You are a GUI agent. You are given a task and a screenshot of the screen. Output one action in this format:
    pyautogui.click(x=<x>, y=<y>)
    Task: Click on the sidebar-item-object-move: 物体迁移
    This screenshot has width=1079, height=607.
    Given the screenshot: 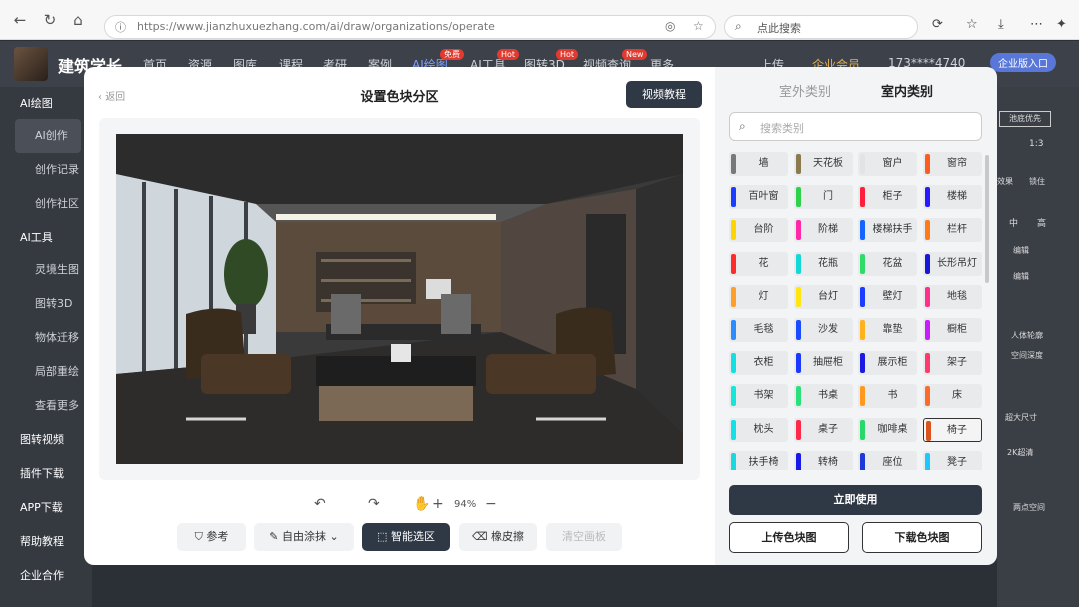 What is the action you would take?
    pyautogui.click(x=46, y=338)
    